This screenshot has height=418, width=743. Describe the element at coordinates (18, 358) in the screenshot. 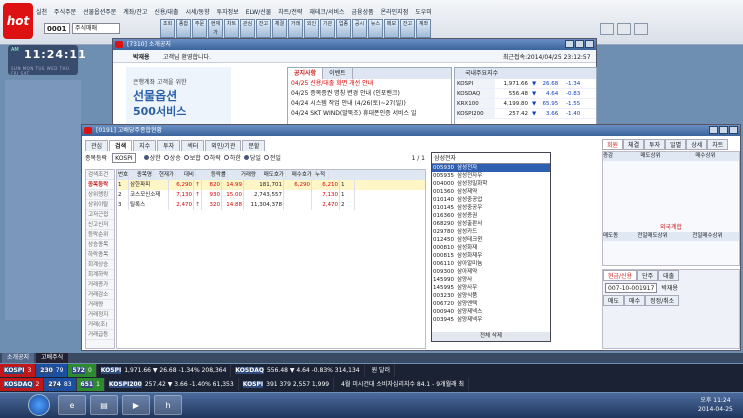

I see `window-tab: 소개공지` at that location.